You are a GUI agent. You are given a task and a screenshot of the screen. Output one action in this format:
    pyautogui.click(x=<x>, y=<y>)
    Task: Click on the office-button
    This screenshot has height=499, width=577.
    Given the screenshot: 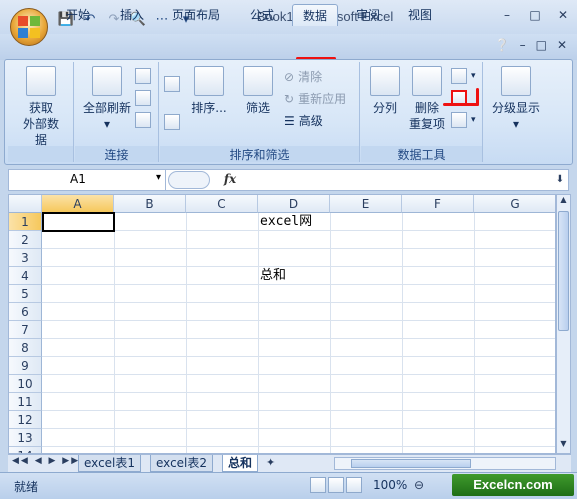 What is the action you would take?
    pyautogui.click(x=29, y=27)
    